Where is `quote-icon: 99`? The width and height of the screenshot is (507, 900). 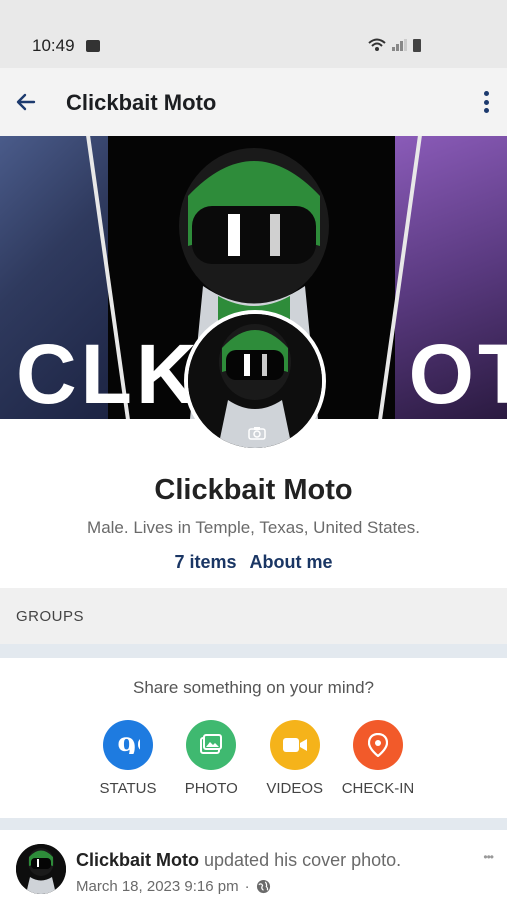 quote-icon: 99 is located at coordinates (128, 745).